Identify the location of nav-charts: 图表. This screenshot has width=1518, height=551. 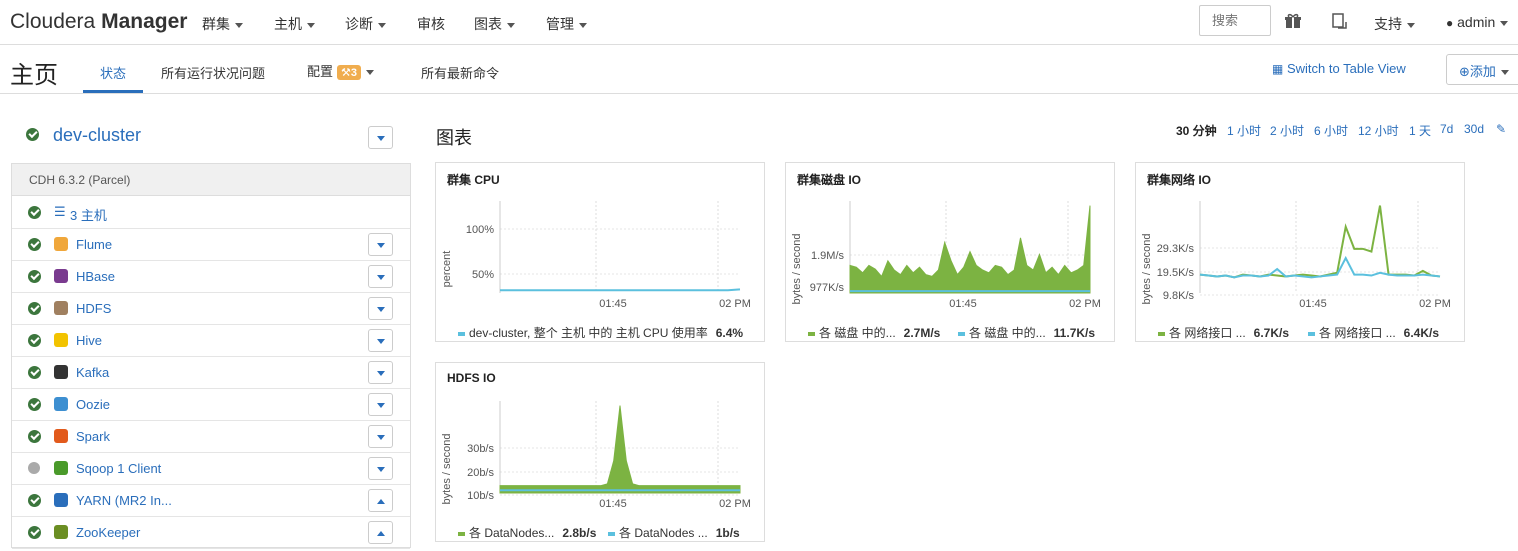
(494, 24).